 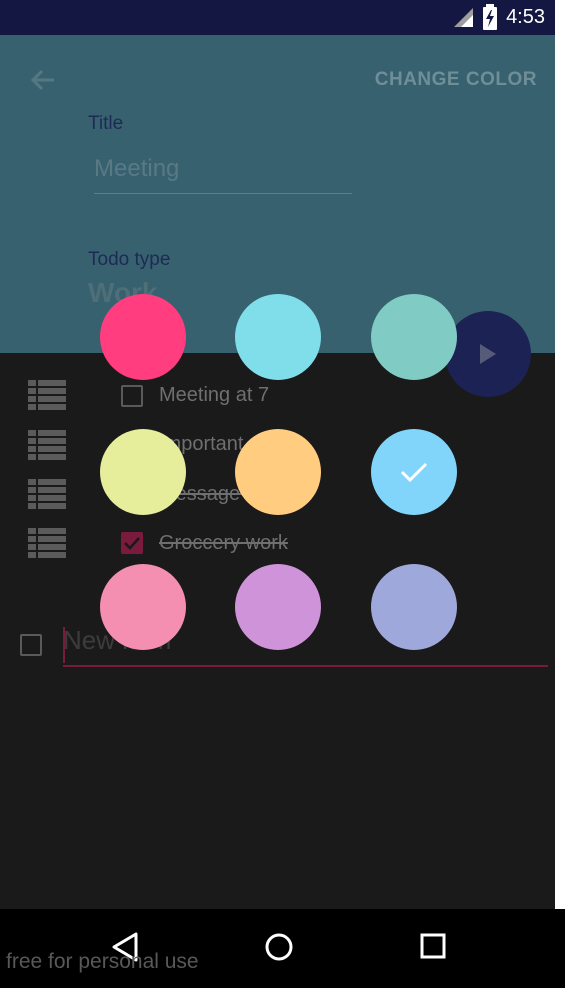 I want to click on navigation-bar, so click(x=282, y=948).